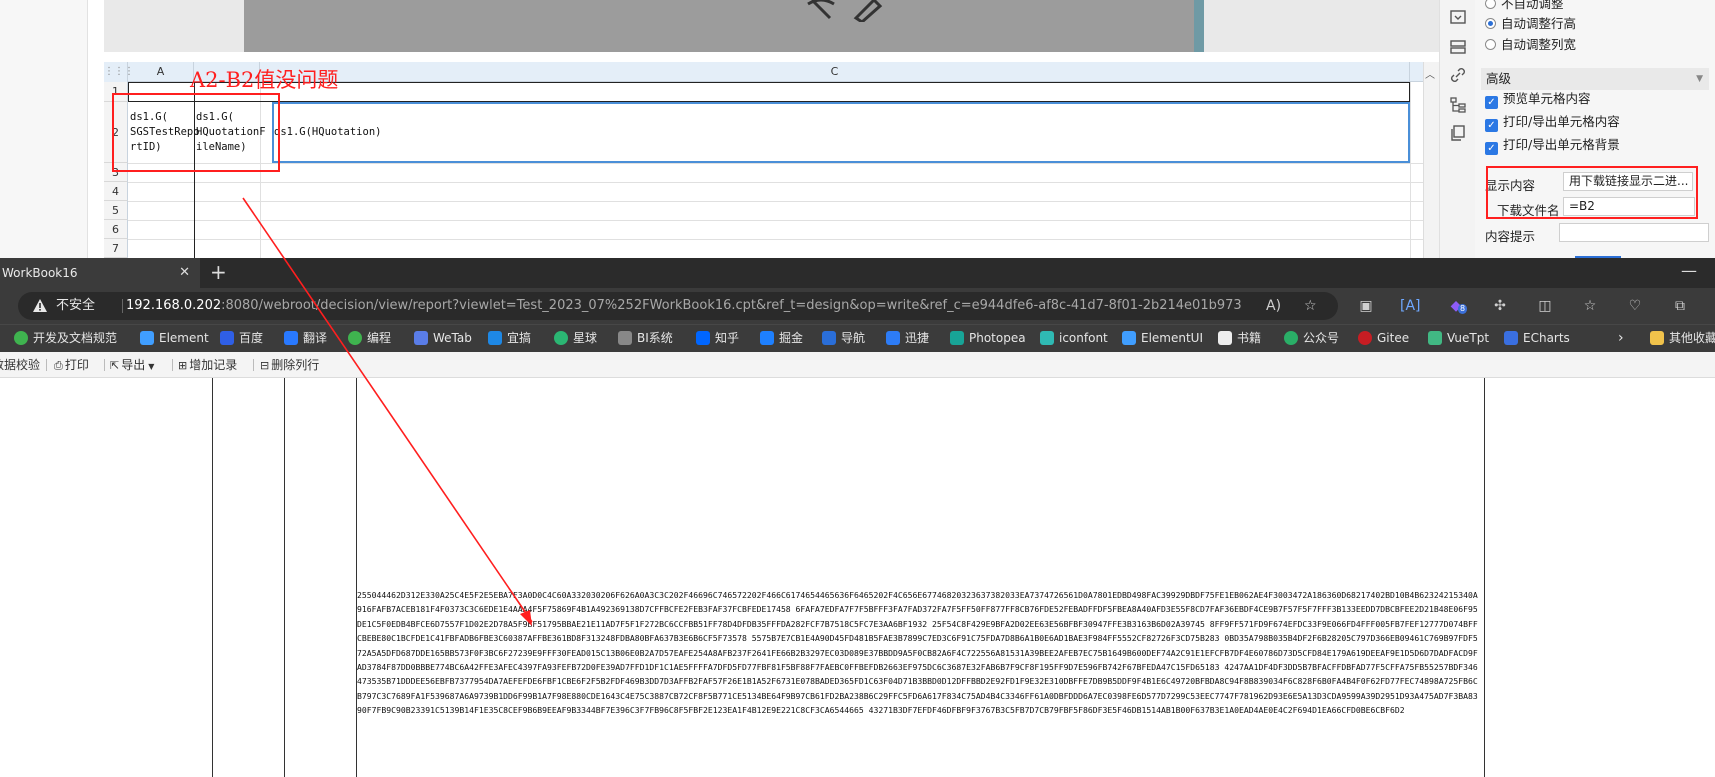  What do you see at coordinates (40, 306) in the screenshot?
I see `warning-icon` at bounding box center [40, 306].